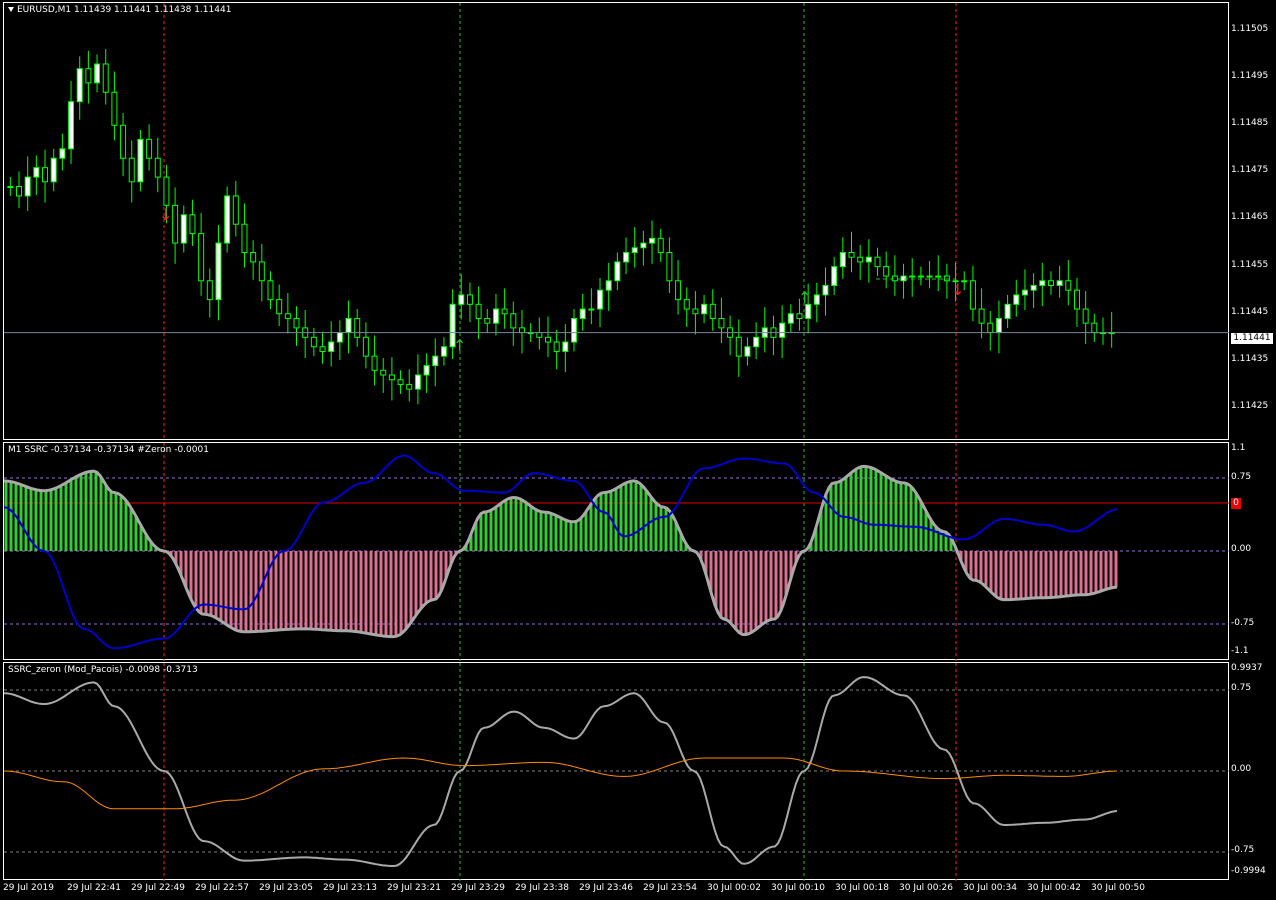 The image size is (1276, 900). Describe the element at coordinates (1250, 312) in the screenshot. I see `axis-tick-label: 1.11445` at that location.